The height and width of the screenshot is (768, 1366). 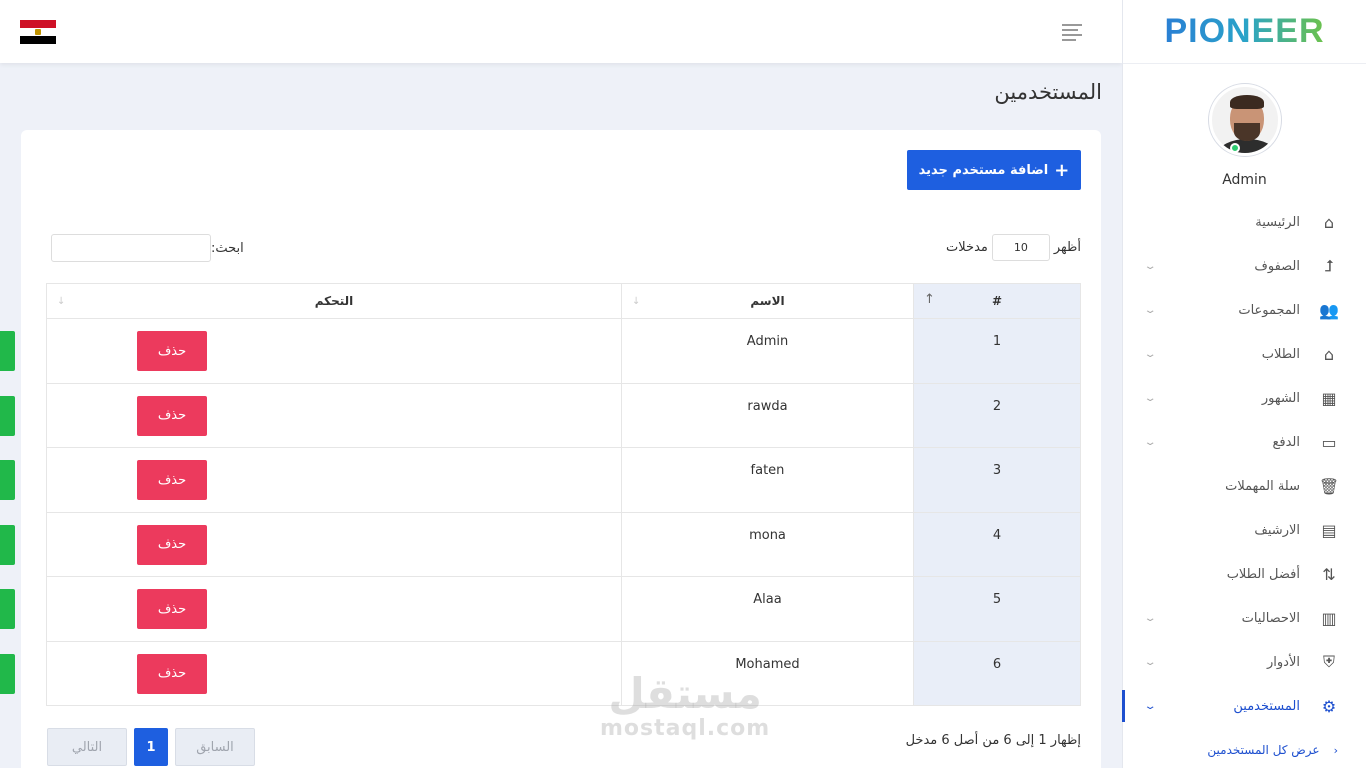 I want to click on cell-name: rawda, so click(x=767, y=415).